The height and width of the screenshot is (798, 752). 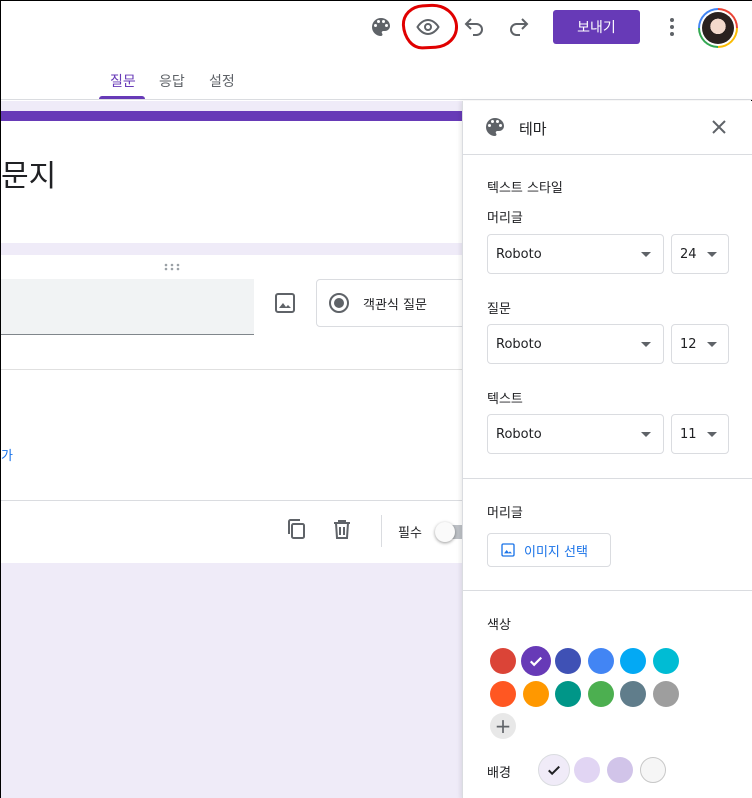 What do you see at coordinates (172, 81) in the screenshot?
I see `tab-responses: 응답` at bounding box center [172, 81].